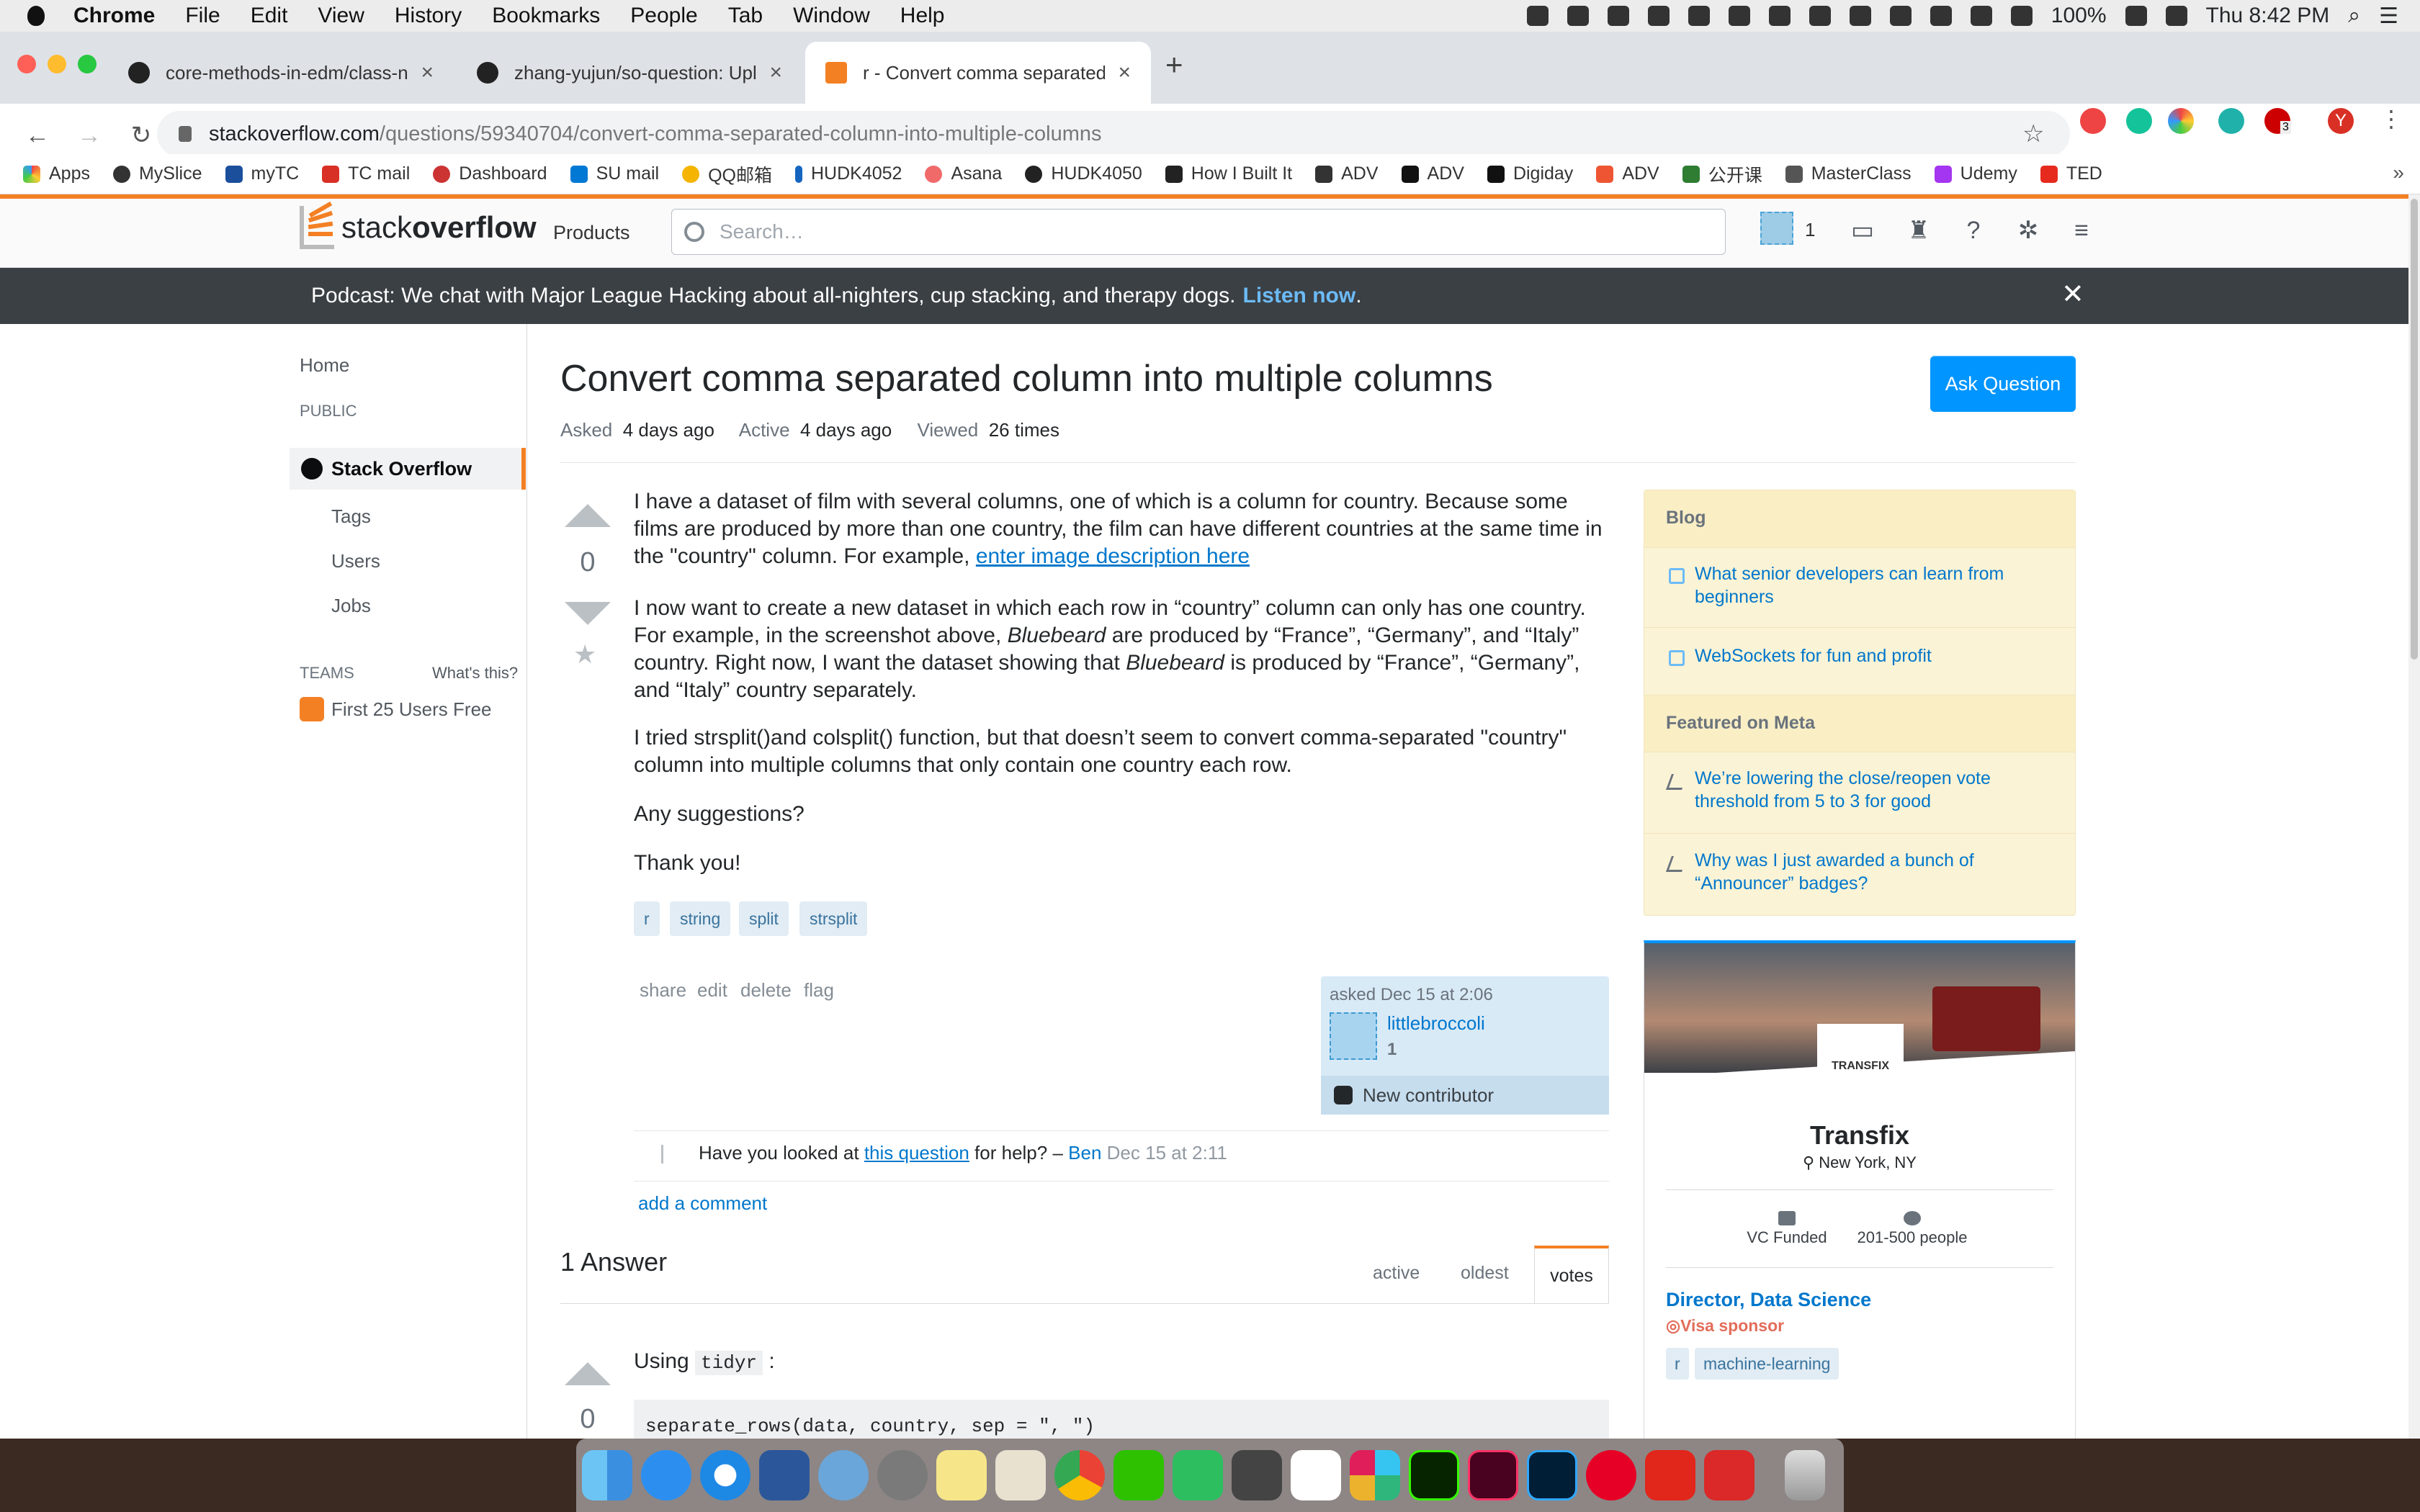 The image size is (2420, 1512). What do you see at coordinates (87, 64) in the screenshot?
I see `zoom-window-button` at bounding box center [87, 64].